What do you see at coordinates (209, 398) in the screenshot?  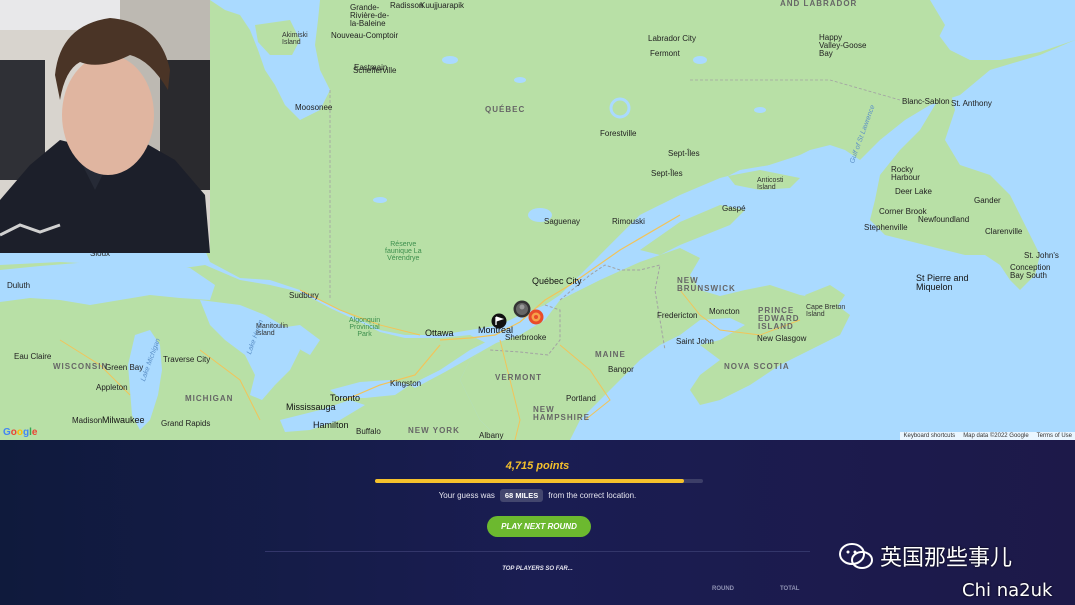 I see `map-label-region: MICHIGAN` at bounding box center [209, 398].